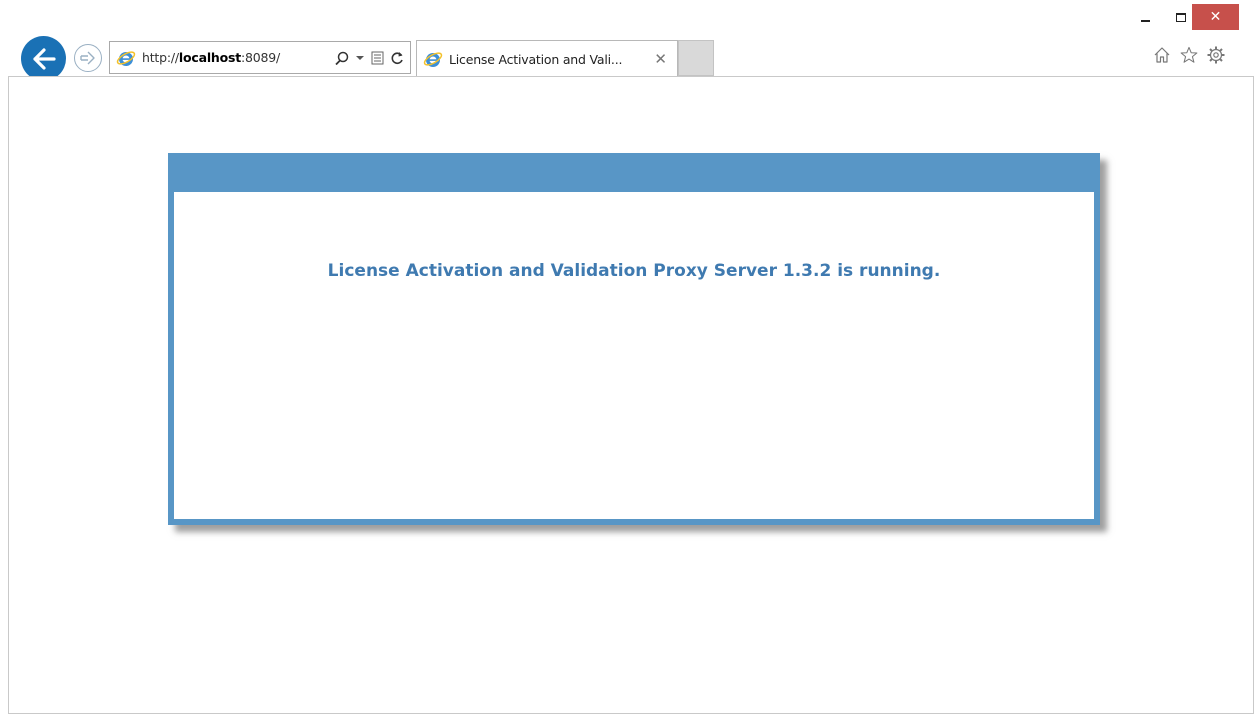 Image resolution: width=1258 pixels, height=719 pixels. I want to click on back-arrow-icon, so click(44, 58).